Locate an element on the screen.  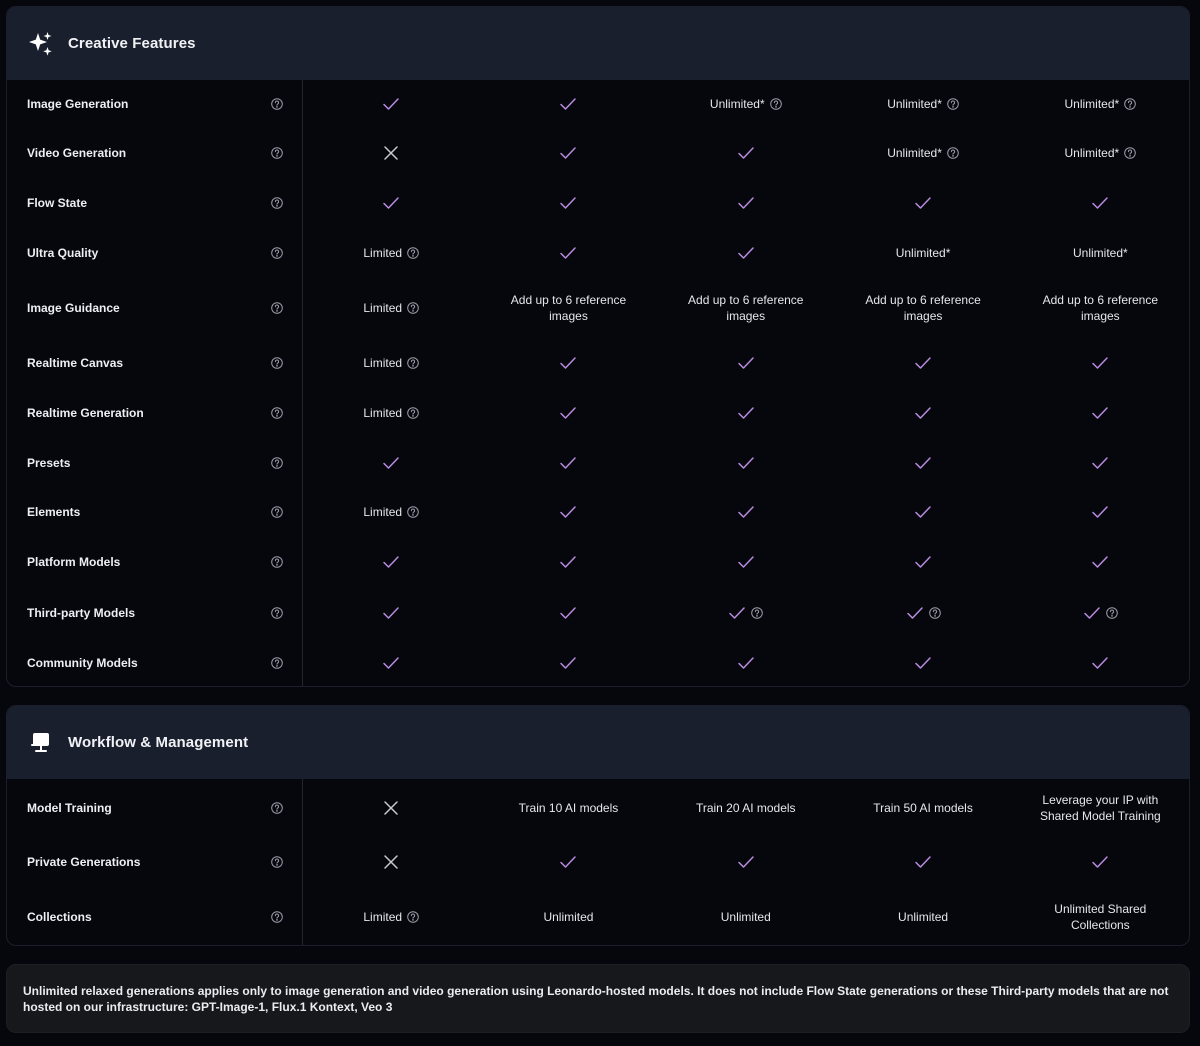
feature-label-cell: Ultra Quality is located at coordinates (155, 253).